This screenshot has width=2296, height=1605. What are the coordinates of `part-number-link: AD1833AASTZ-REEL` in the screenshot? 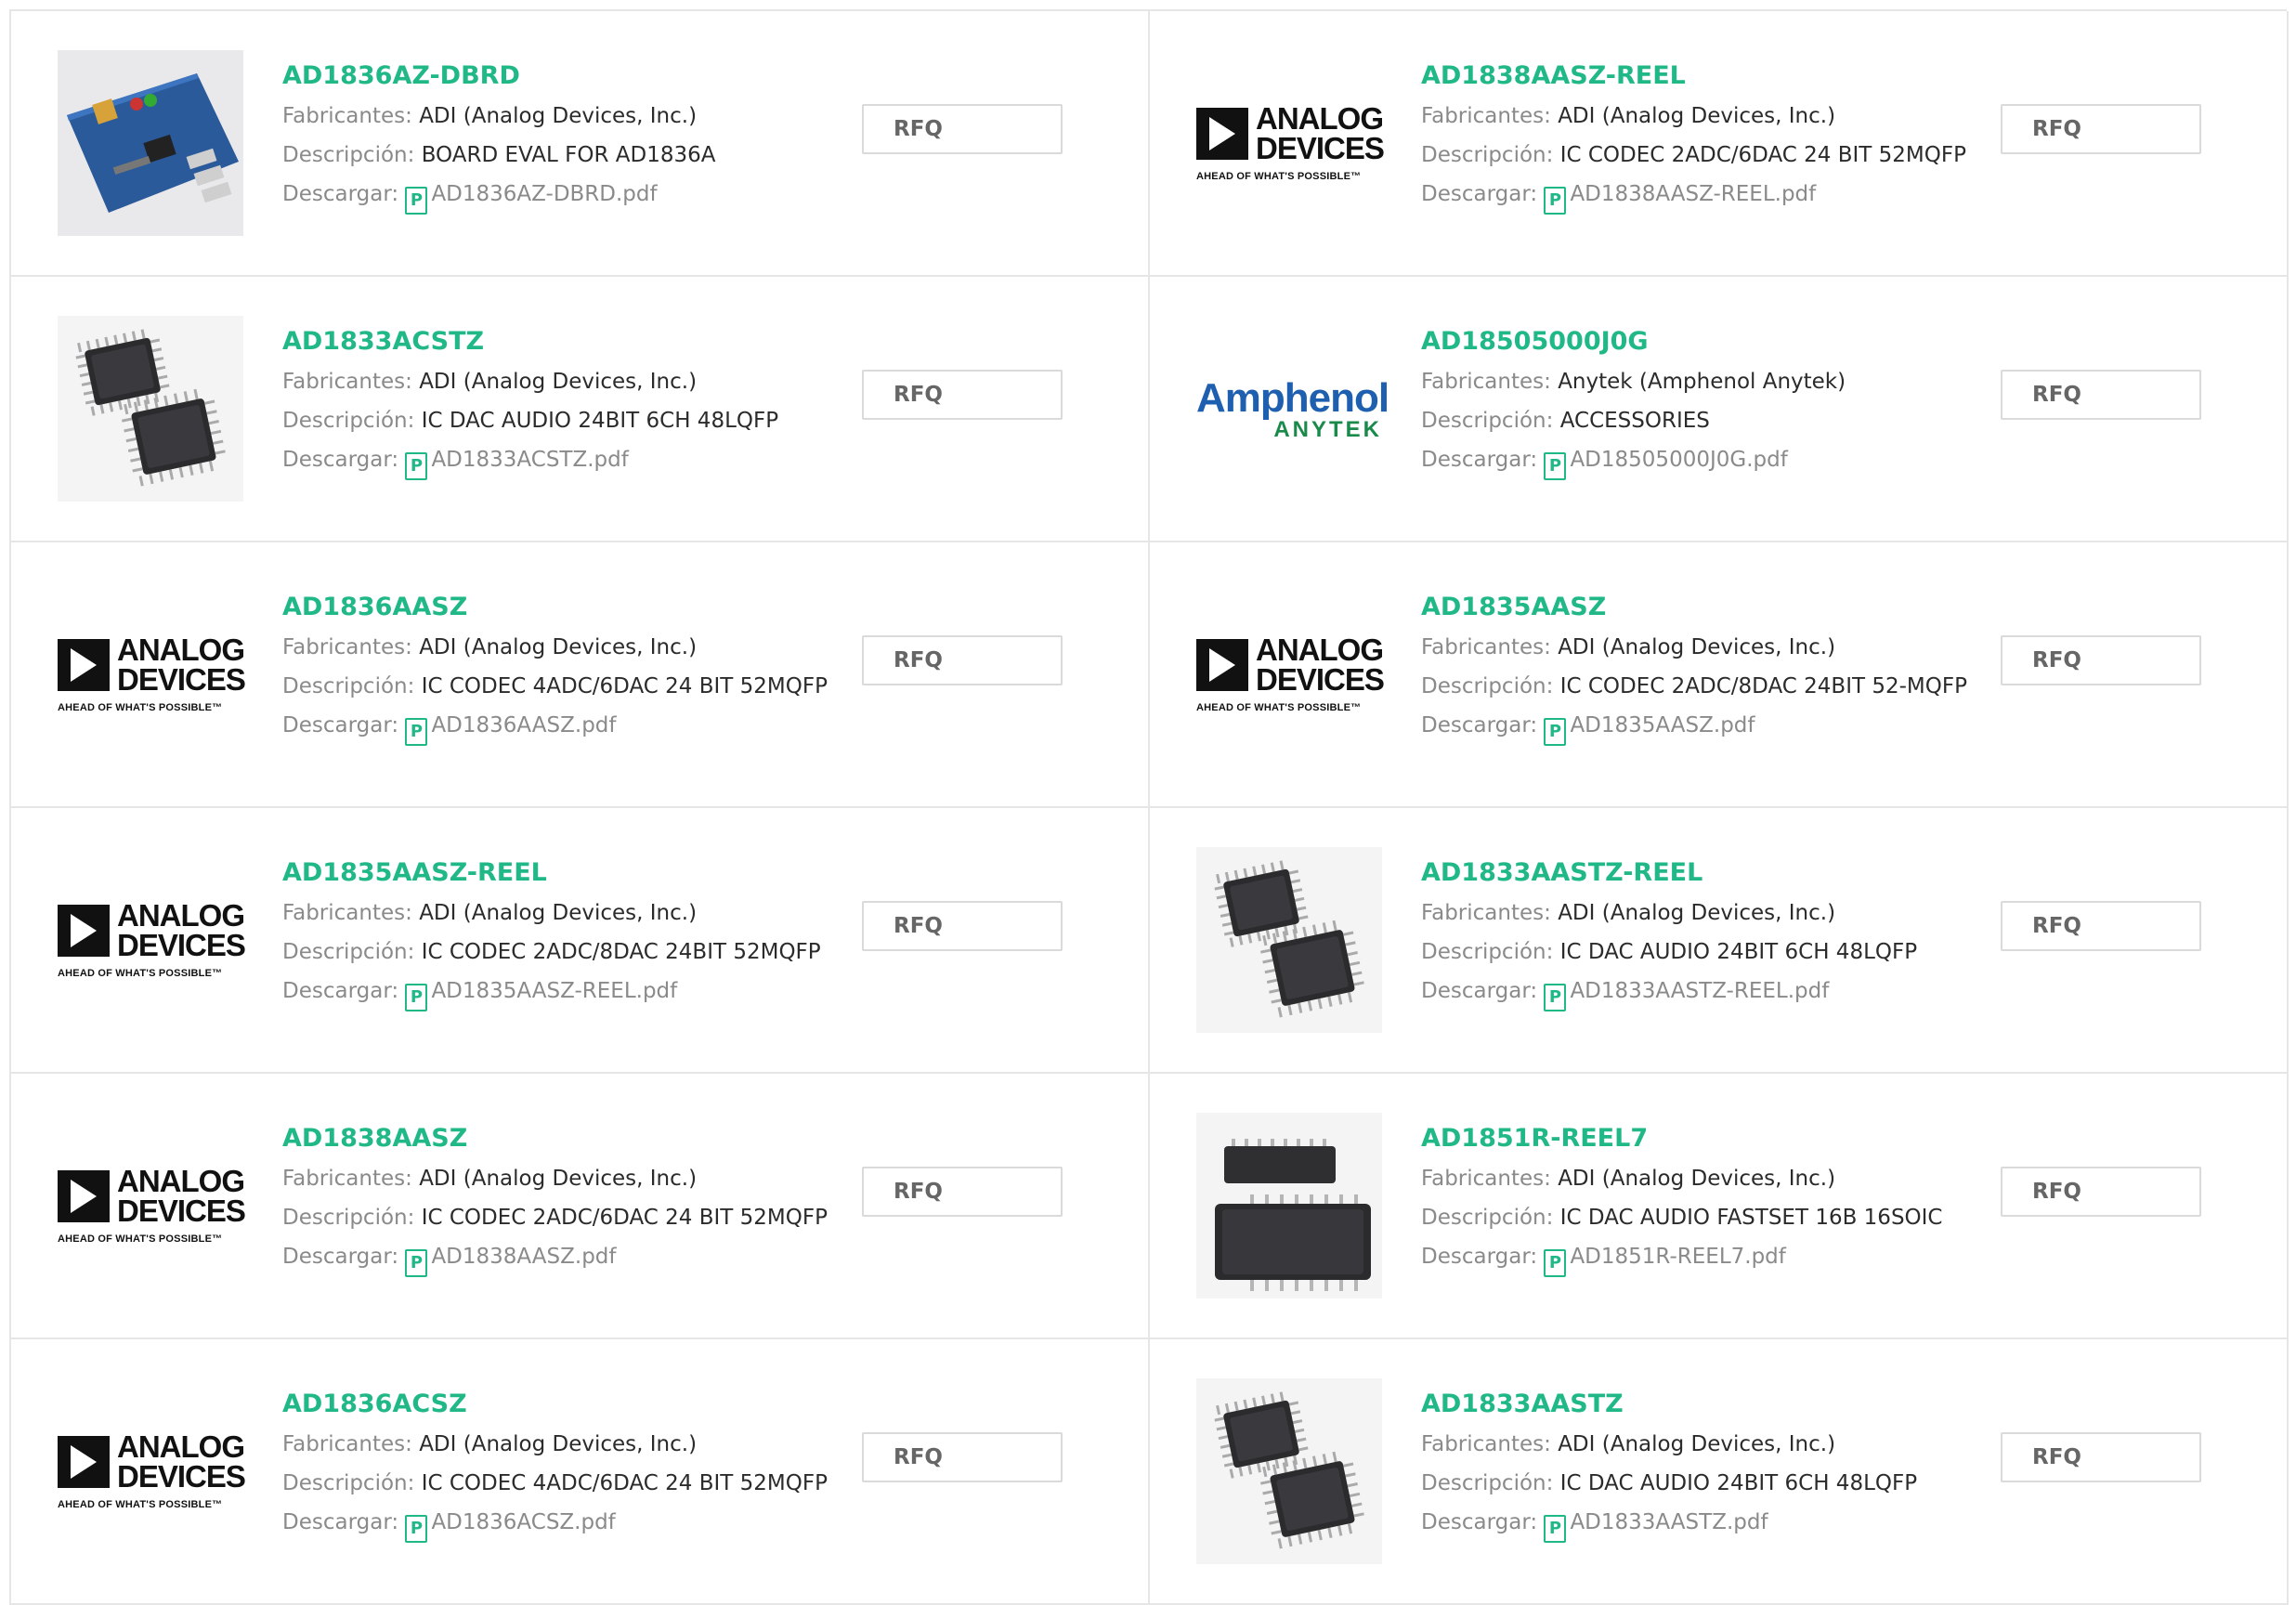 It's located at (1699, 873).